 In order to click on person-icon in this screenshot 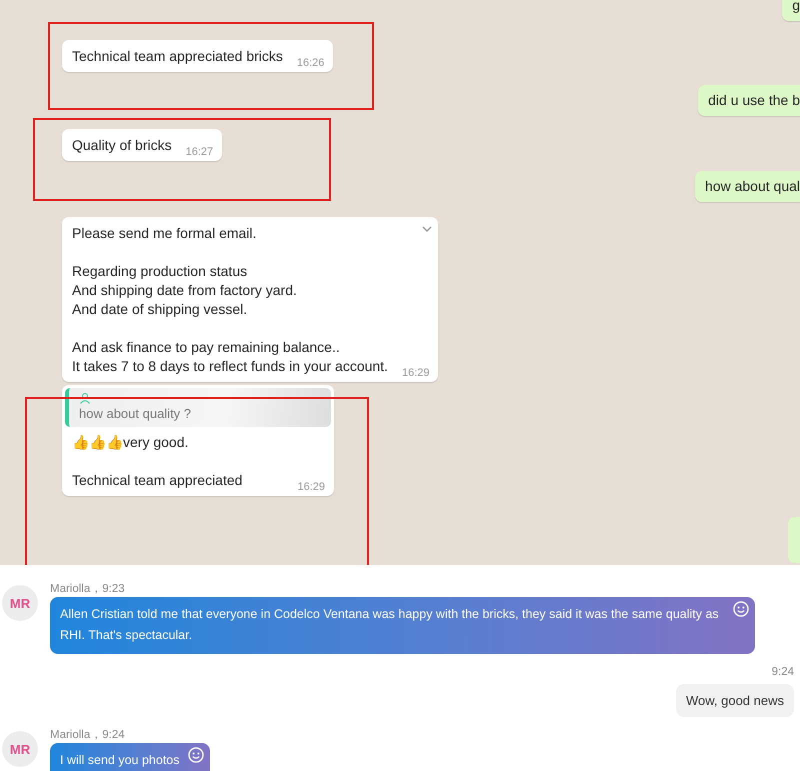, I will do `click(85, 398)`.